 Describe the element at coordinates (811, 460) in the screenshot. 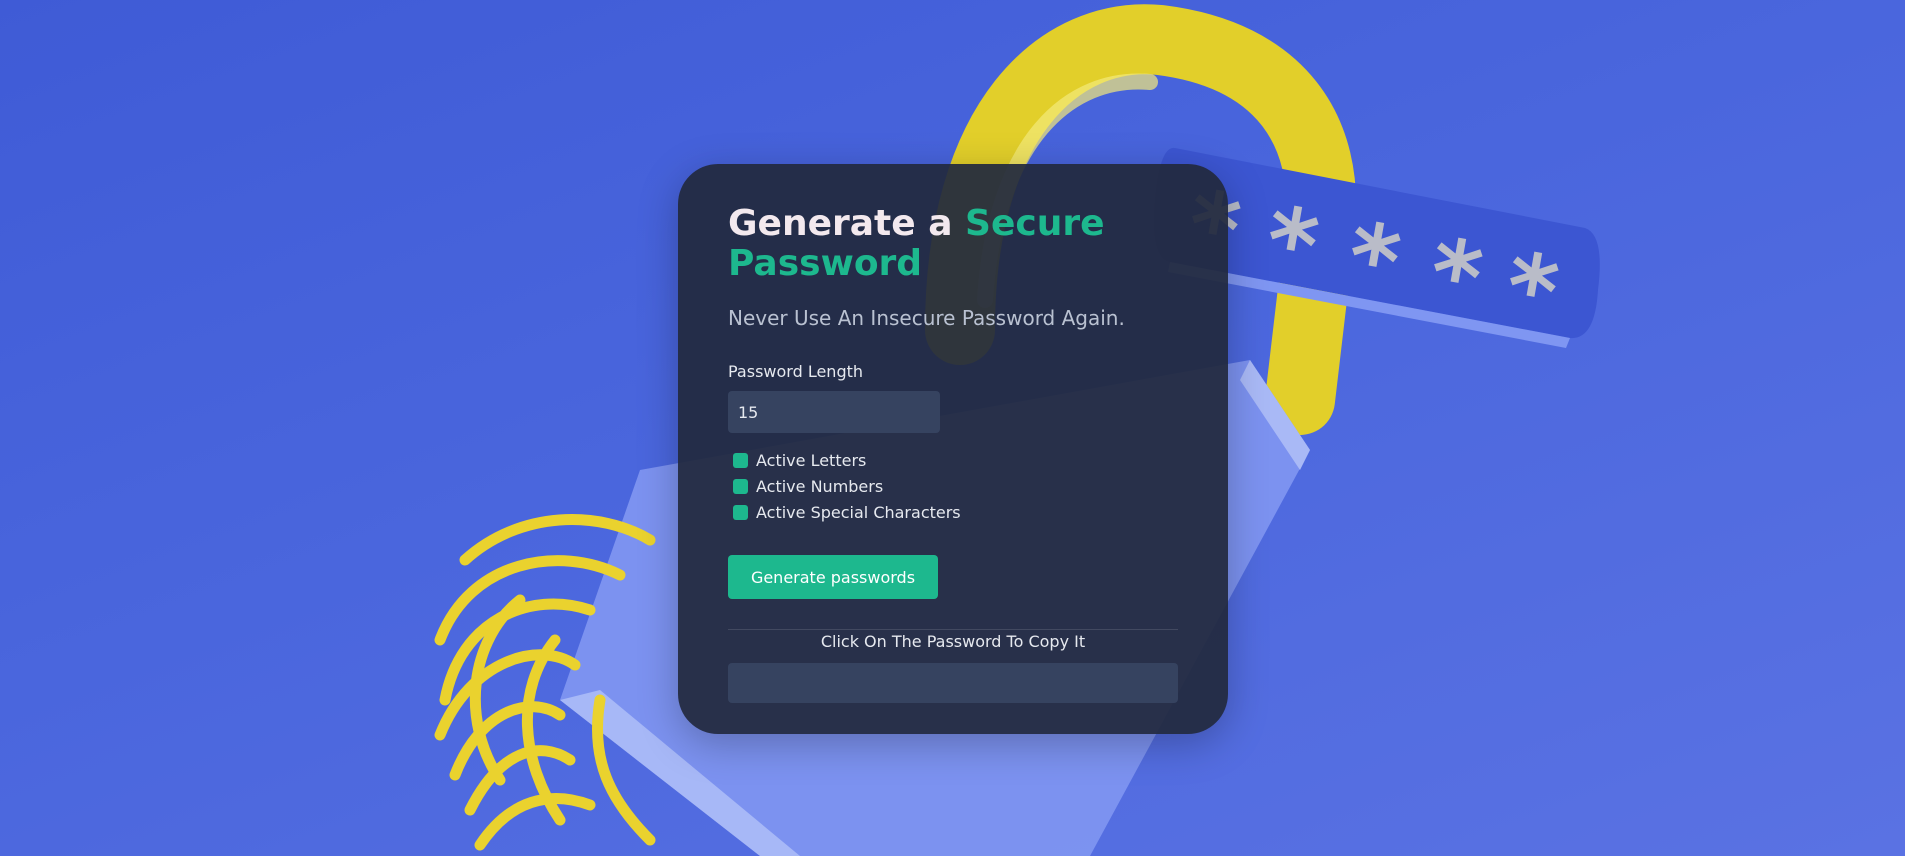

I see `letters-label: Active Letters` at that location.